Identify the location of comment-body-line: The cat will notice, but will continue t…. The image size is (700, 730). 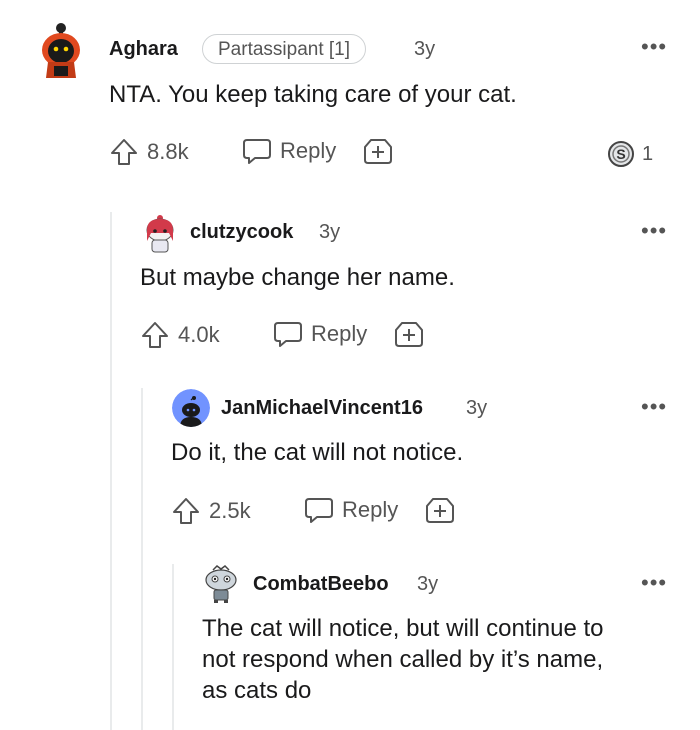
(403, 628).